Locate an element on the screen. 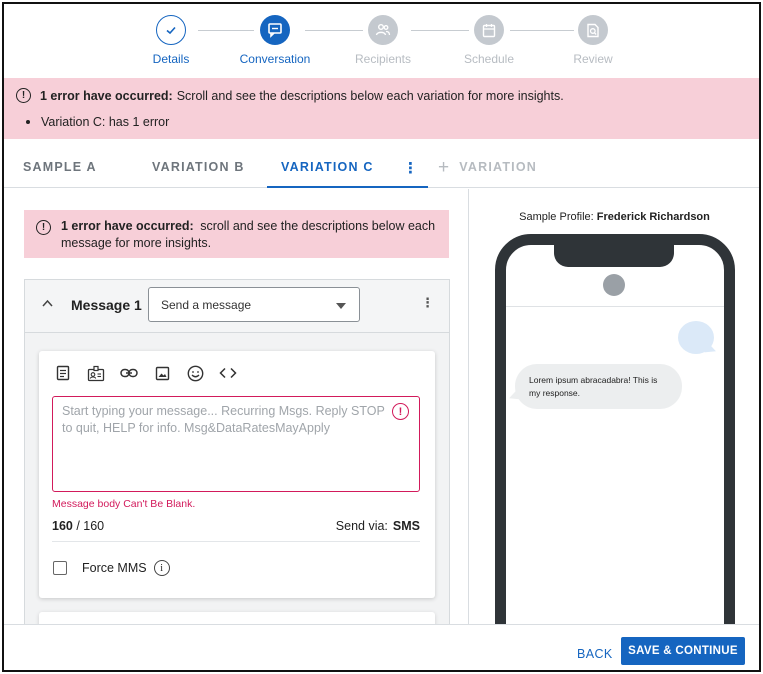 The image size is (763, 674). step-review: Review is located at coordinates (593, 40).